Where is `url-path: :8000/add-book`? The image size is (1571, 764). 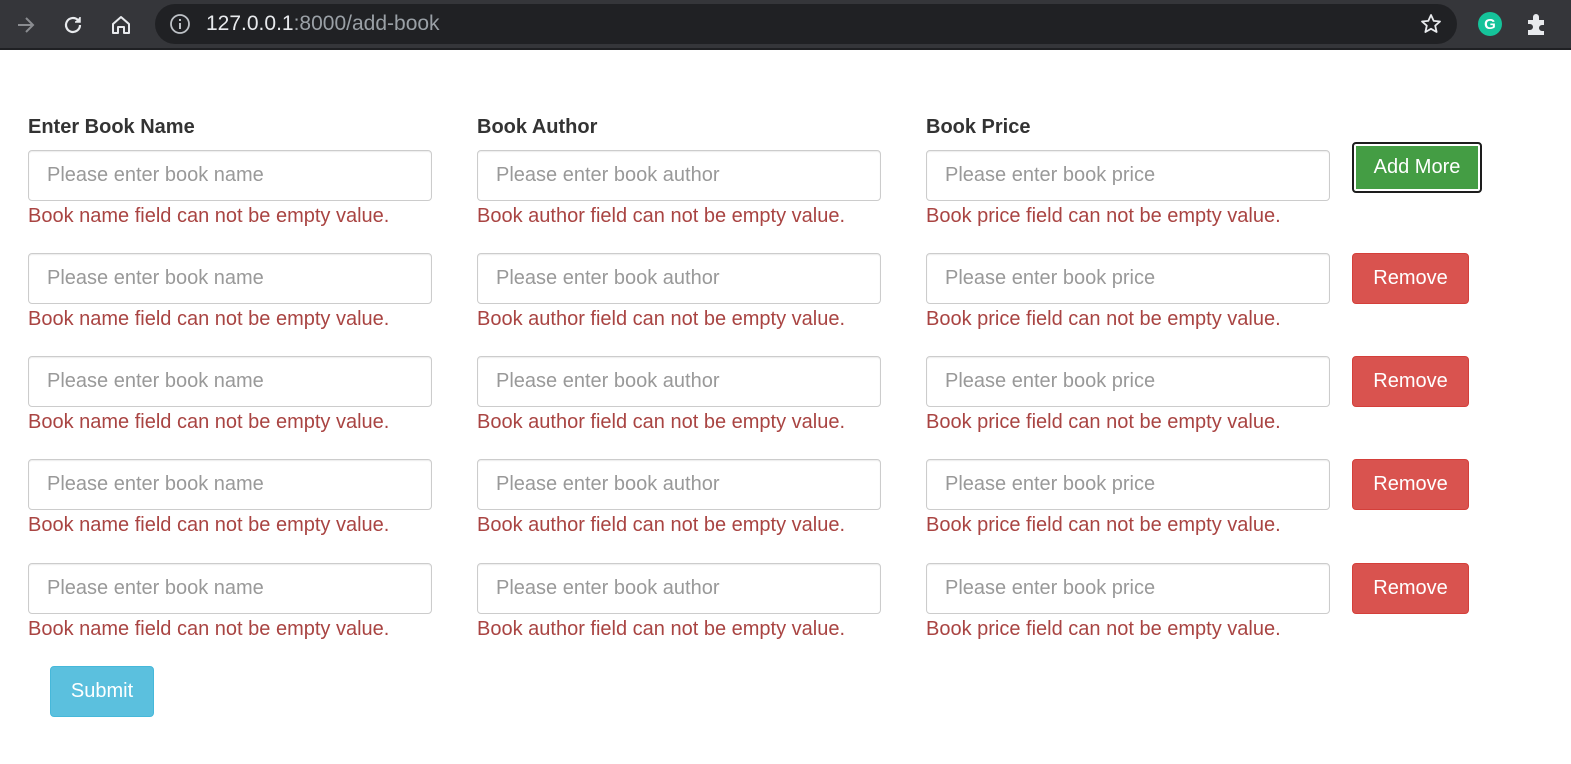 url-path: :8000/add-book is located at coordinates (366, 23).